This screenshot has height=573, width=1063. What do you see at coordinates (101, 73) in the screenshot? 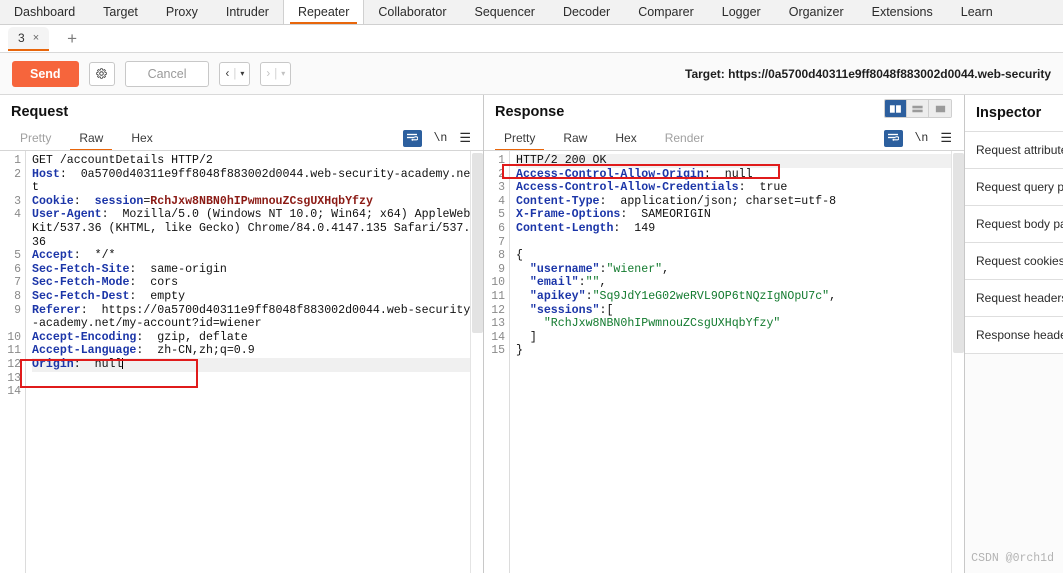
I see `gear-icon` at bounding box center [101, 73].